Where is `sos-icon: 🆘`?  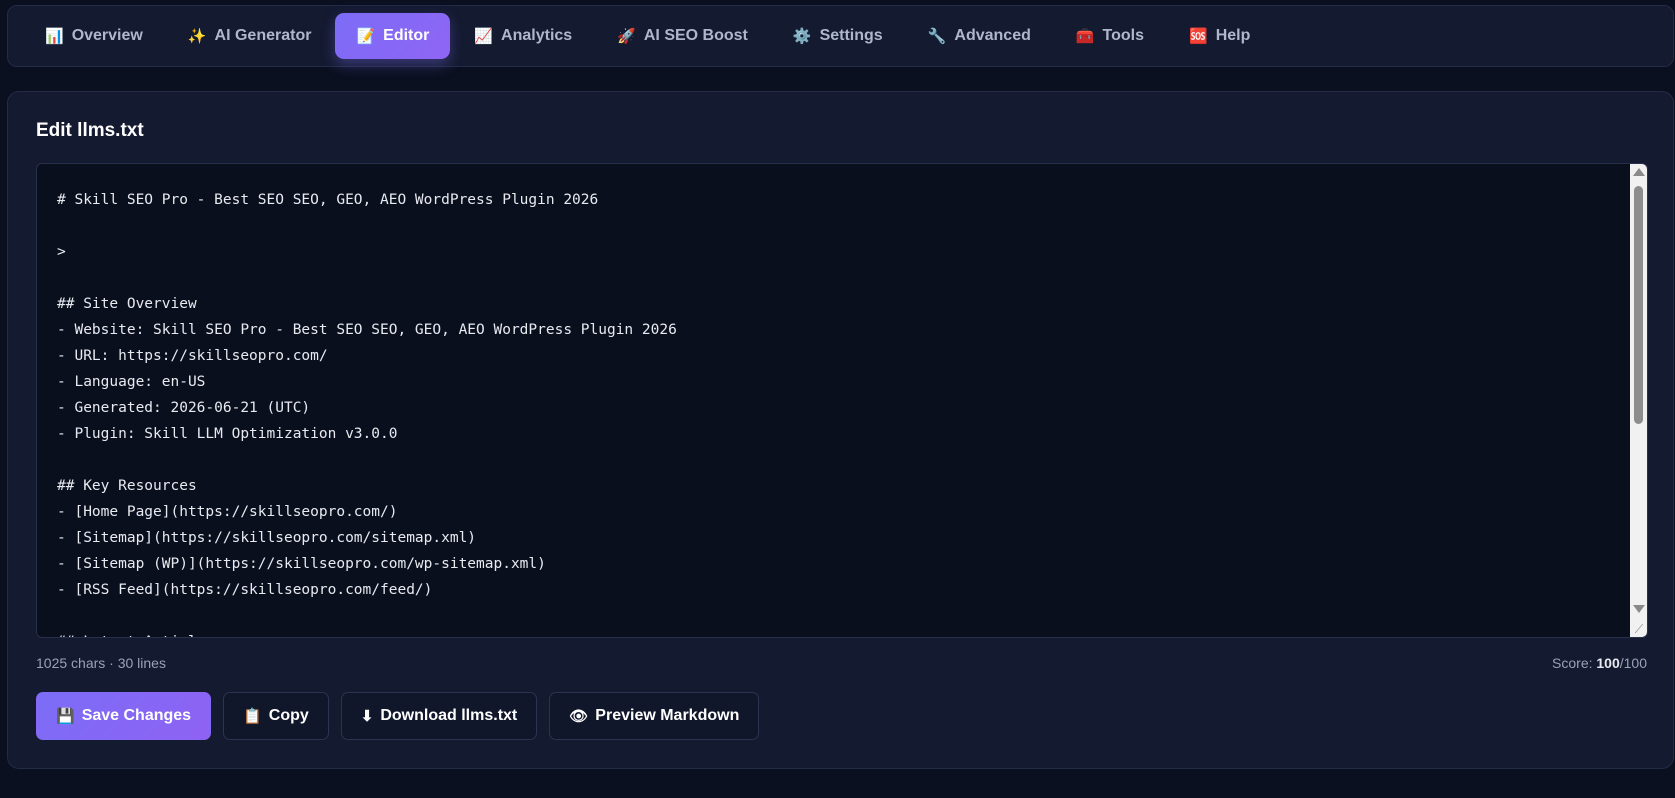 sos-icon: 🆘 is located at coordinates (1198, 36).